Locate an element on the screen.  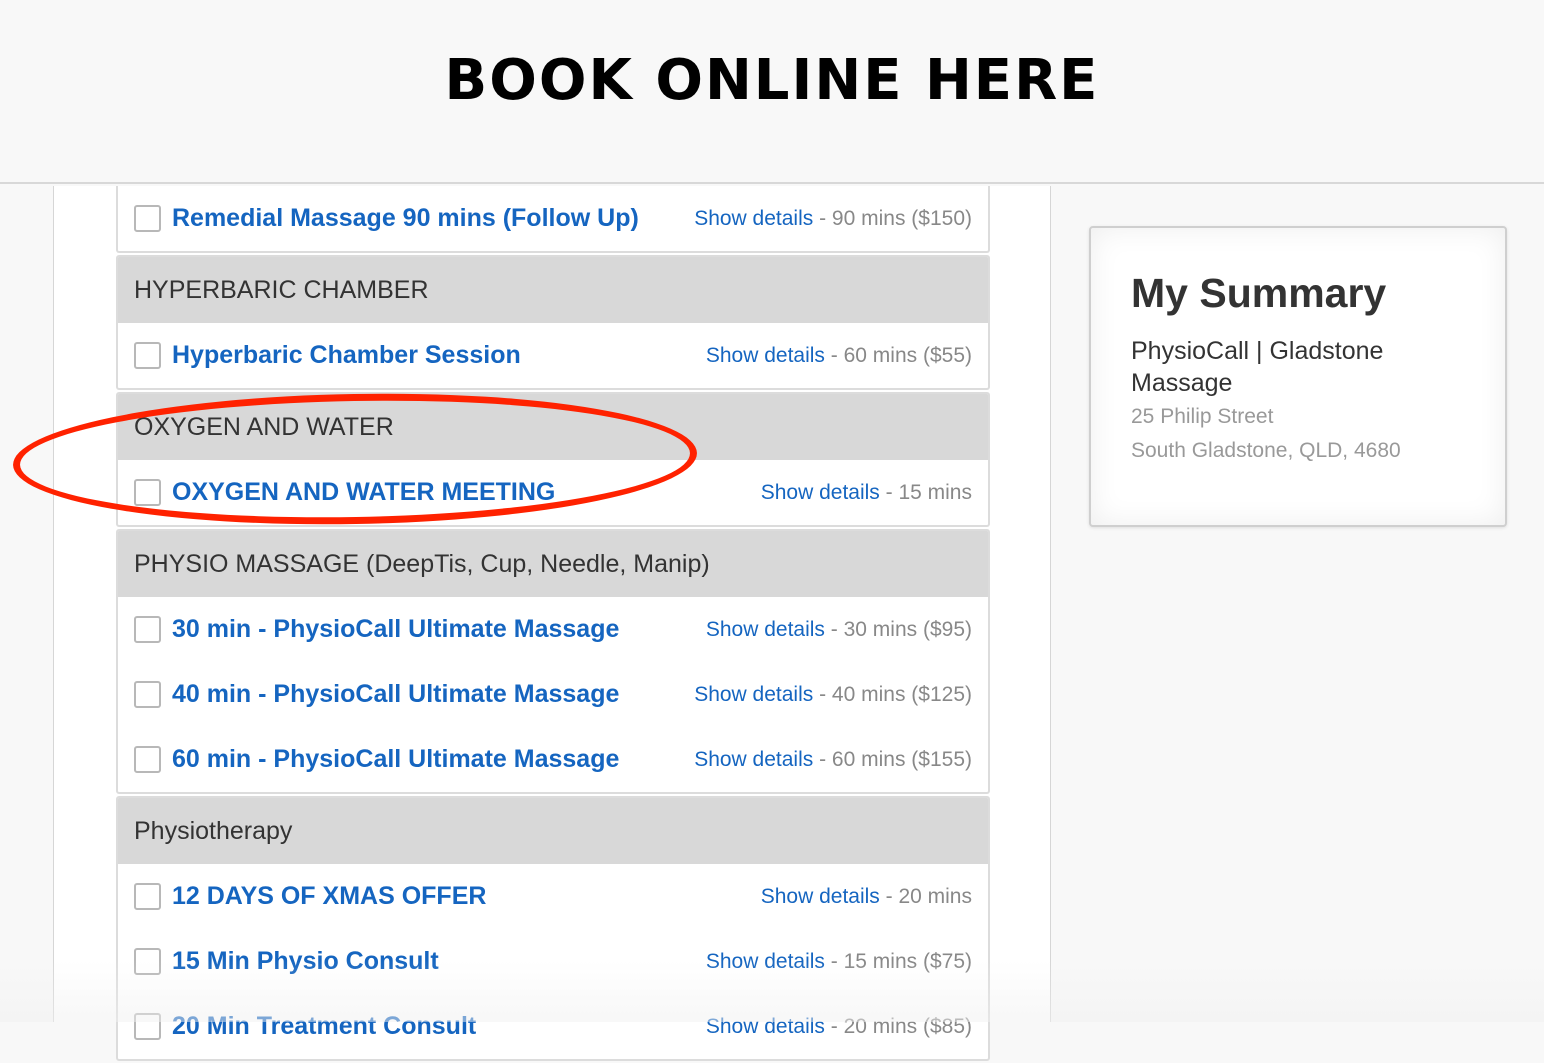
service-name: 20 Min Treatment Consult is located at coordinates (324, 1026).